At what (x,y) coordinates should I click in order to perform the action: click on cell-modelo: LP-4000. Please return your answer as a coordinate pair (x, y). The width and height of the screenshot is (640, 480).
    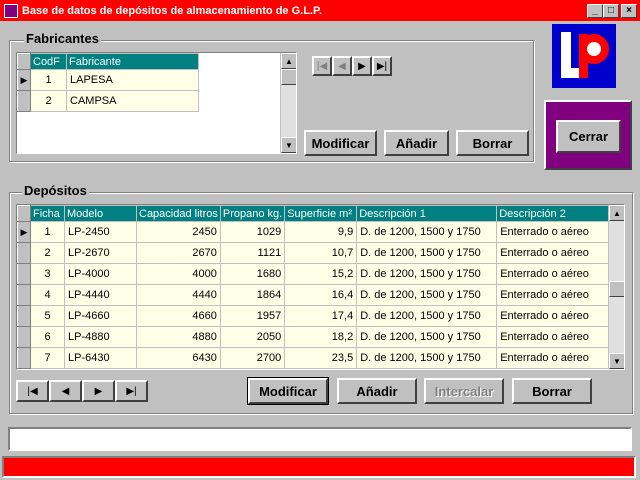
    Looking at the image, I should click on (100, 274).